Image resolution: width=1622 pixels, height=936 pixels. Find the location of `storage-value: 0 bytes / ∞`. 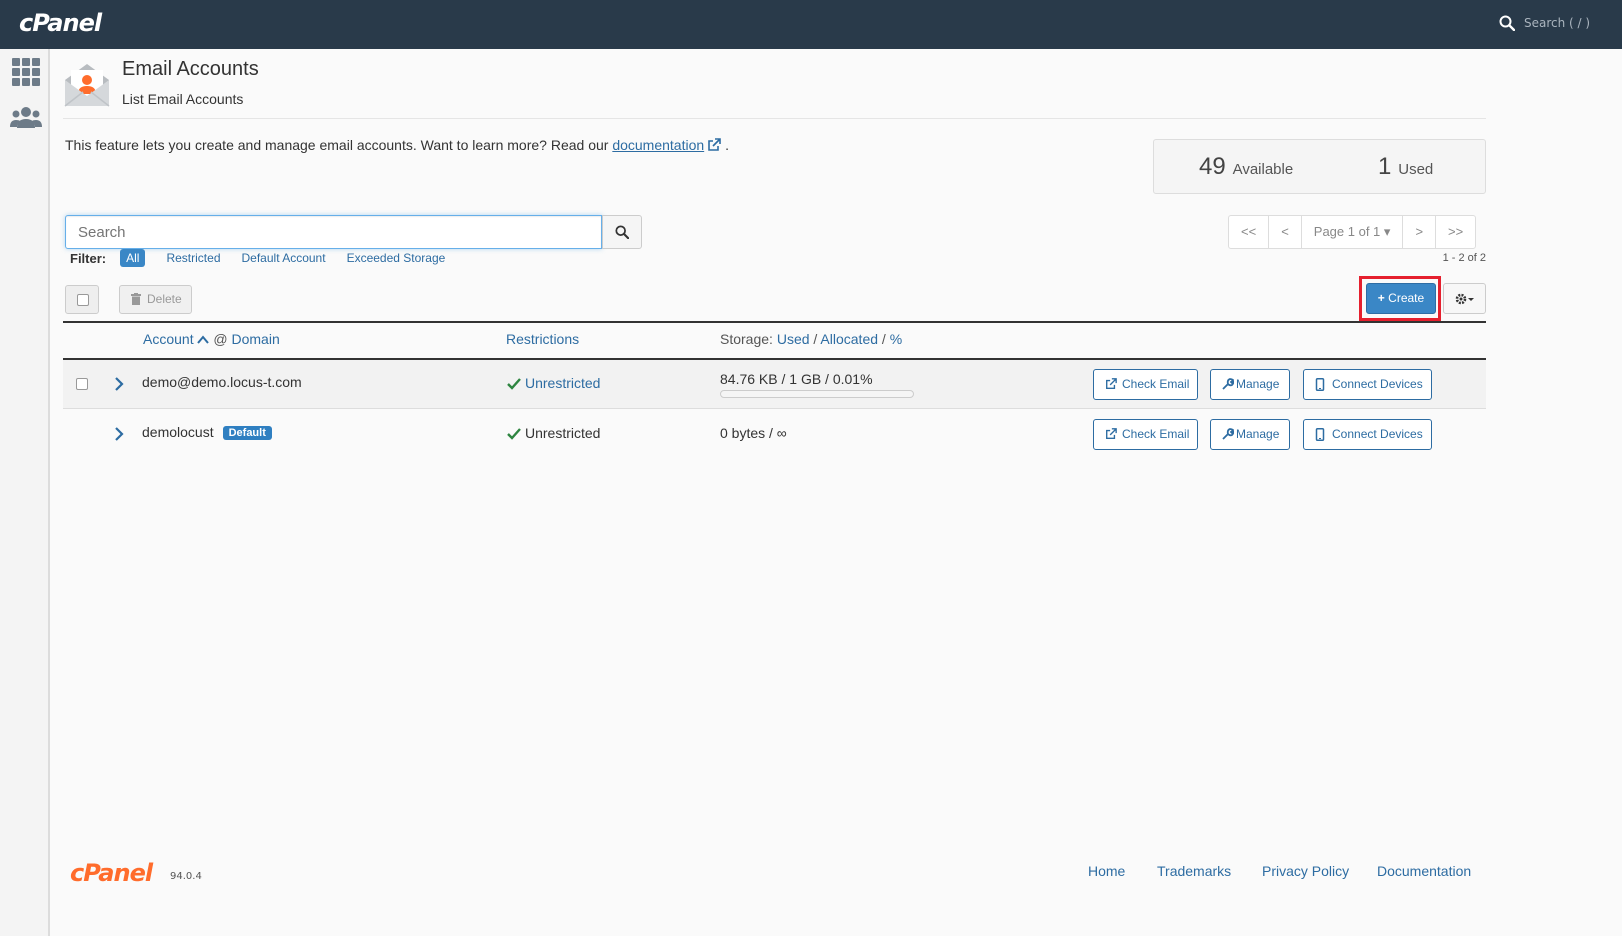

storage-value: 0 bytes / ∞ is located at coordinates (753, 433).